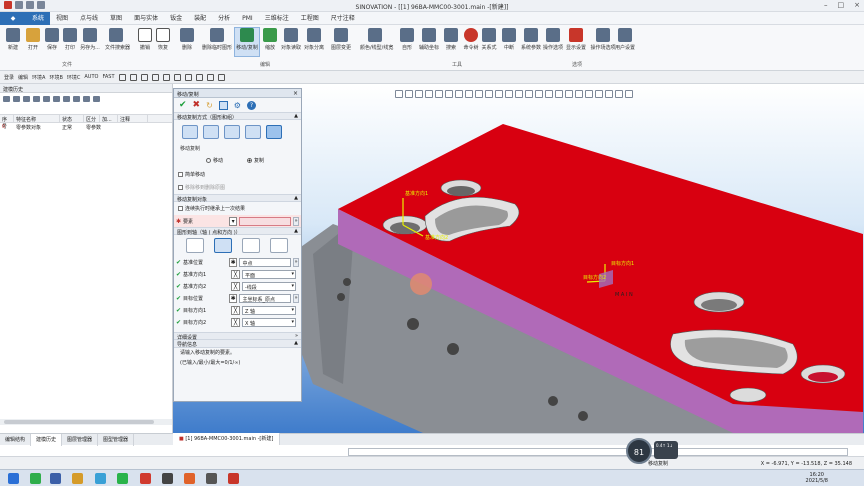  I want to click on apply-icon: ↻, so click(209, 105).